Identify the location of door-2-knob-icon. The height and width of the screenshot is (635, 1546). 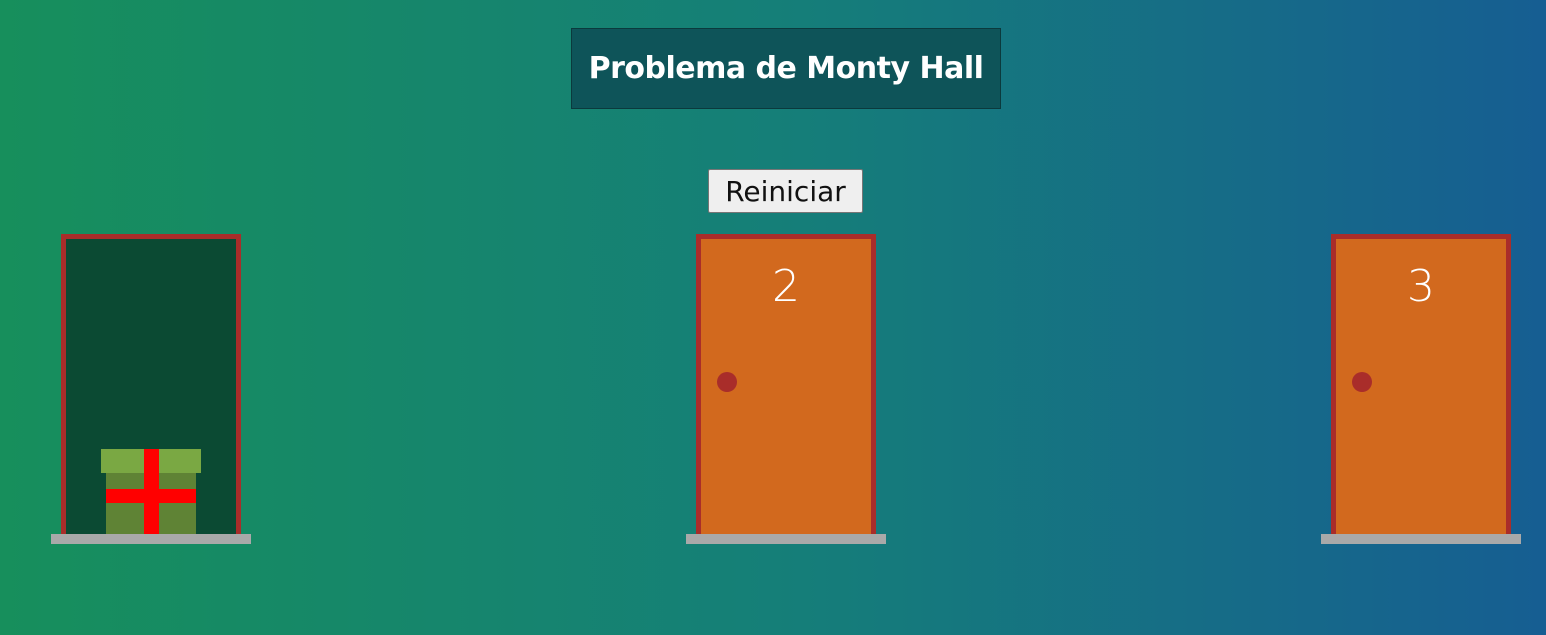
(727, 382).